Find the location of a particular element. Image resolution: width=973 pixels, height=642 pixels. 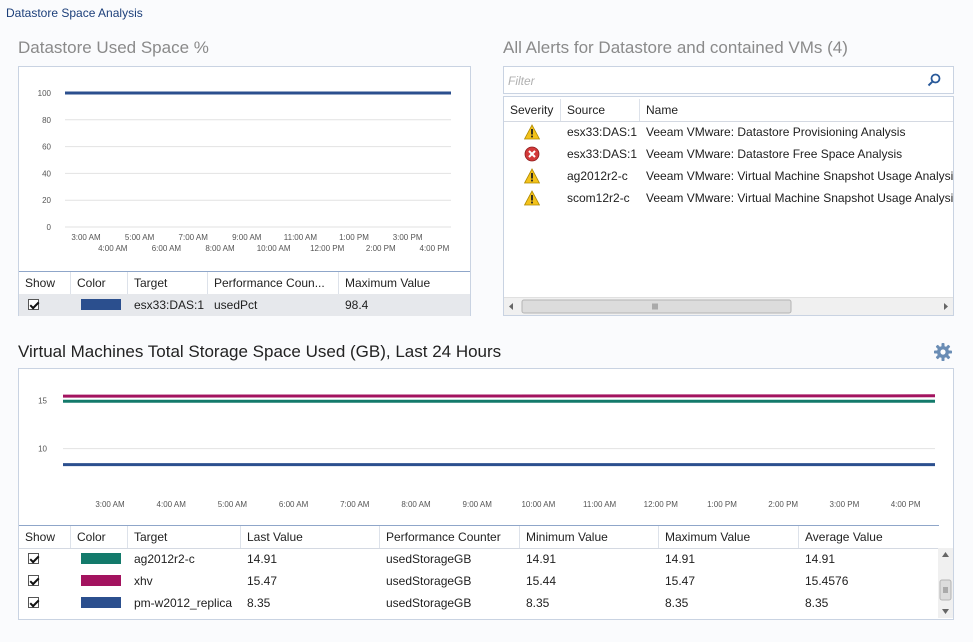

col-source: Source is located at coordinates (600, 110).